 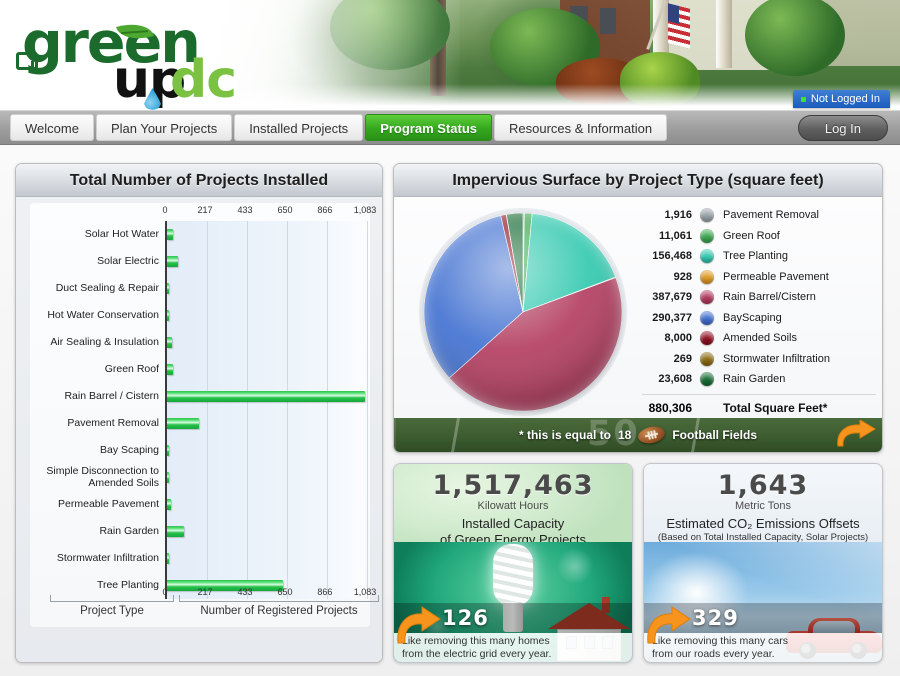 What do you see at coordinates (104, 341) in the screenshot?
I see `bar-category-label: Air Sealing & Insulation` at bounding box center [104, 341].